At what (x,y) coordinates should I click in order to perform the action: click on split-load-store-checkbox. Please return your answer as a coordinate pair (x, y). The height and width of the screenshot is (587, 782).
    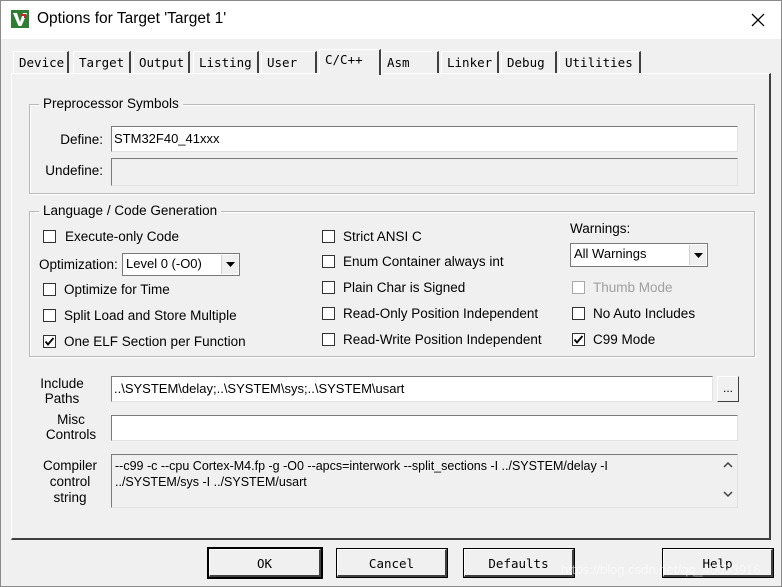
    Looking at the image, I should click on (49, 315).